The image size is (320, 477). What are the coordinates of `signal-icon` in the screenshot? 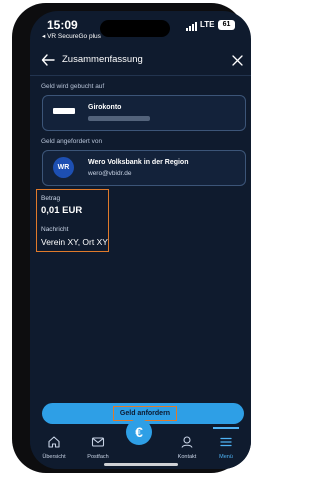 It's located at (191, 26).